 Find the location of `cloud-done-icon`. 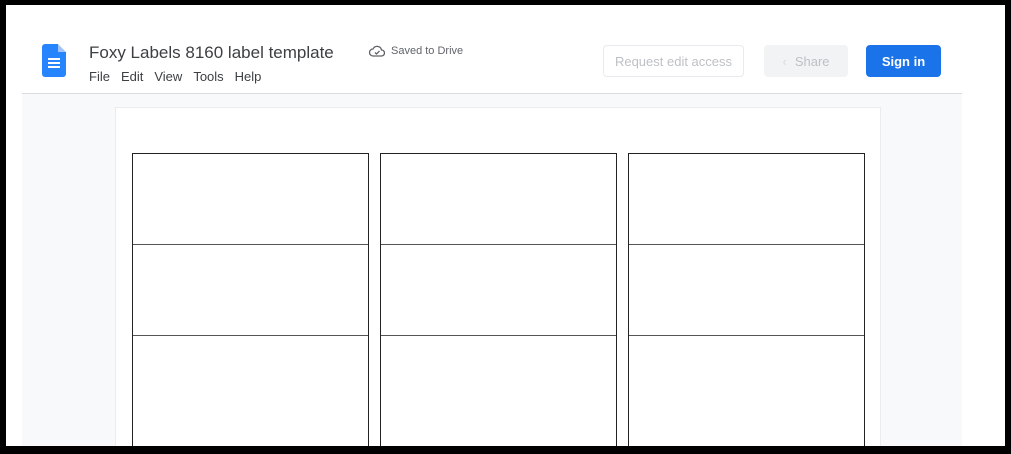

cloud-done-icon is located at coordinates (377, 51).